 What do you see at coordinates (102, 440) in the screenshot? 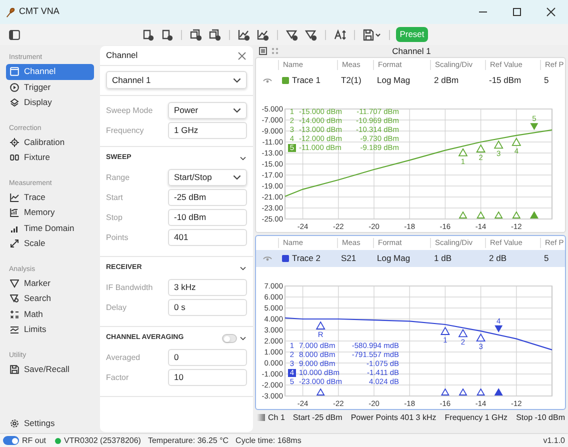
I see `device-label: VTR0302 (25378206)` at bounding box center [102, 440].